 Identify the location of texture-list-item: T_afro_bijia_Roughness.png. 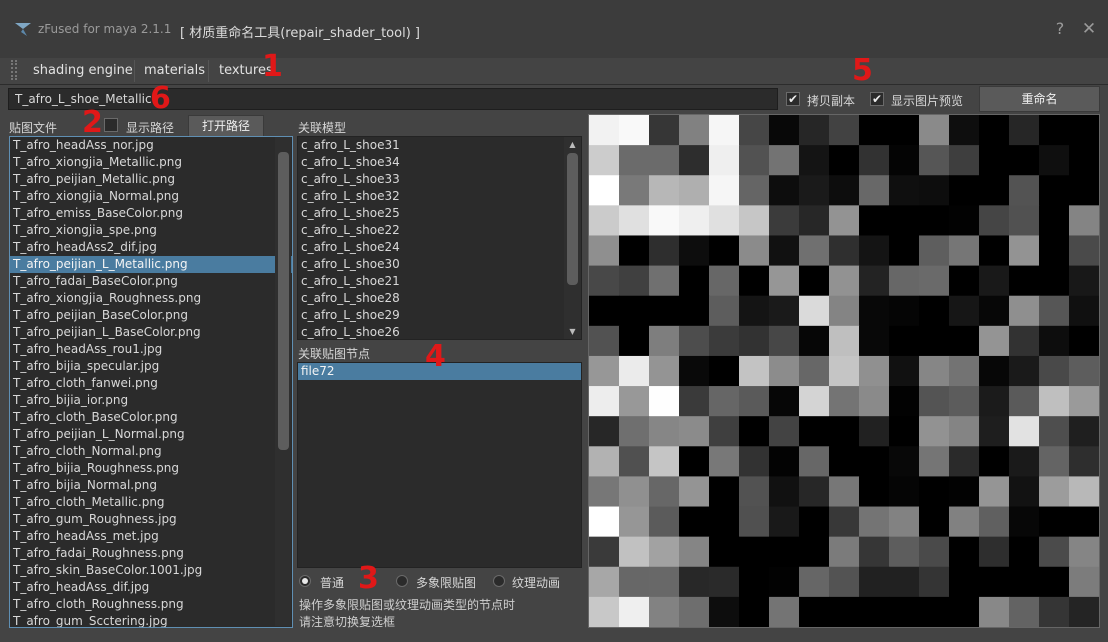
(151, 468).